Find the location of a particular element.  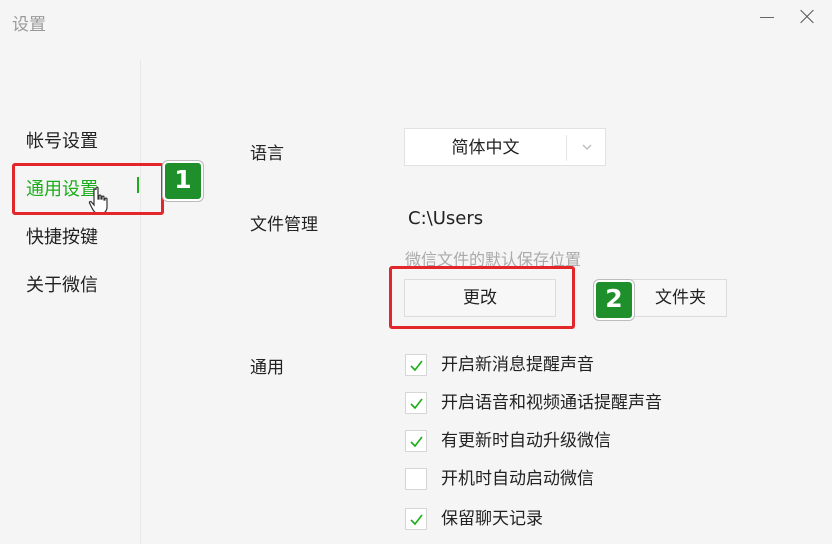

language-label: 语言 is located at coordinates (267, 154).